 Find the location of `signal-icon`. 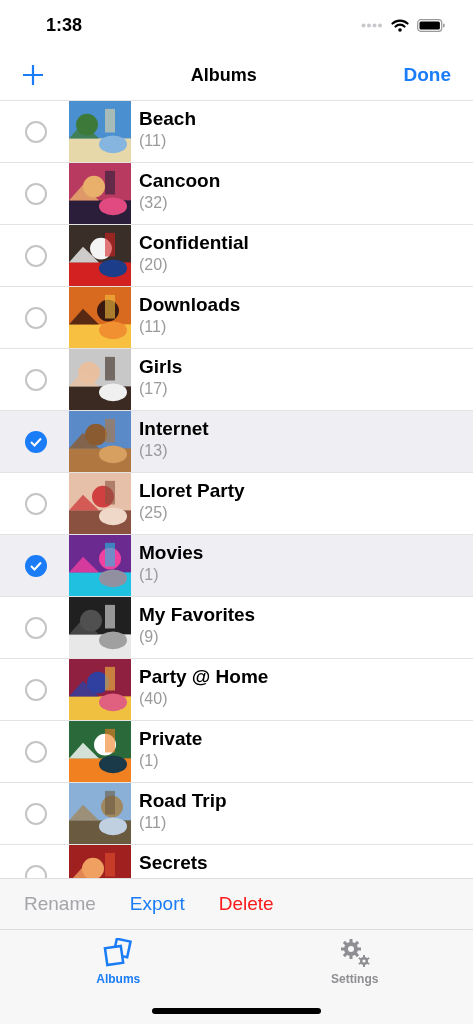

signal-icon is located at coordinates (372, 25).